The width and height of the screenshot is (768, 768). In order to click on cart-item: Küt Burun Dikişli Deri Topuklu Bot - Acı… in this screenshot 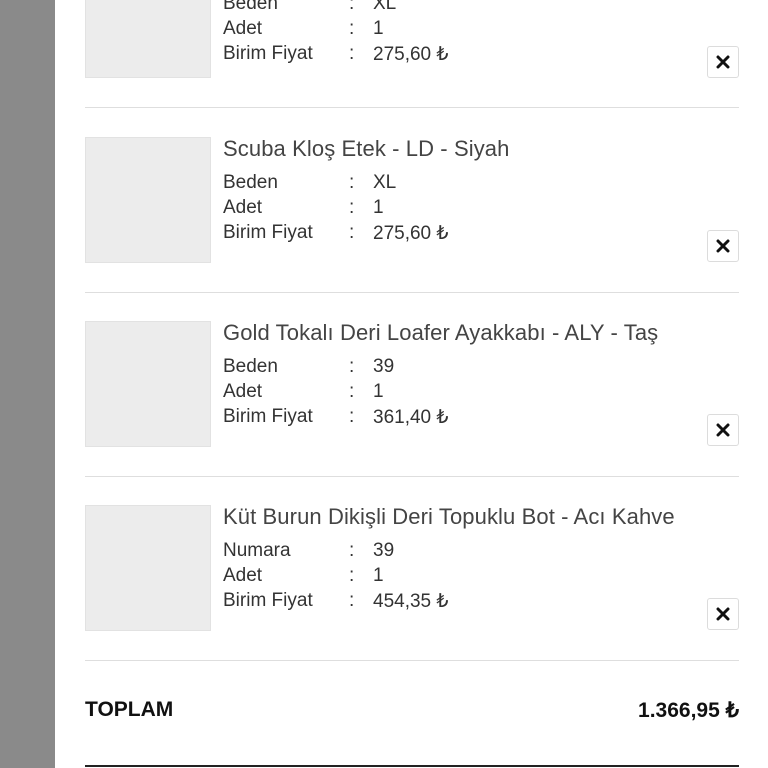, I will do `click(412, 567)`.